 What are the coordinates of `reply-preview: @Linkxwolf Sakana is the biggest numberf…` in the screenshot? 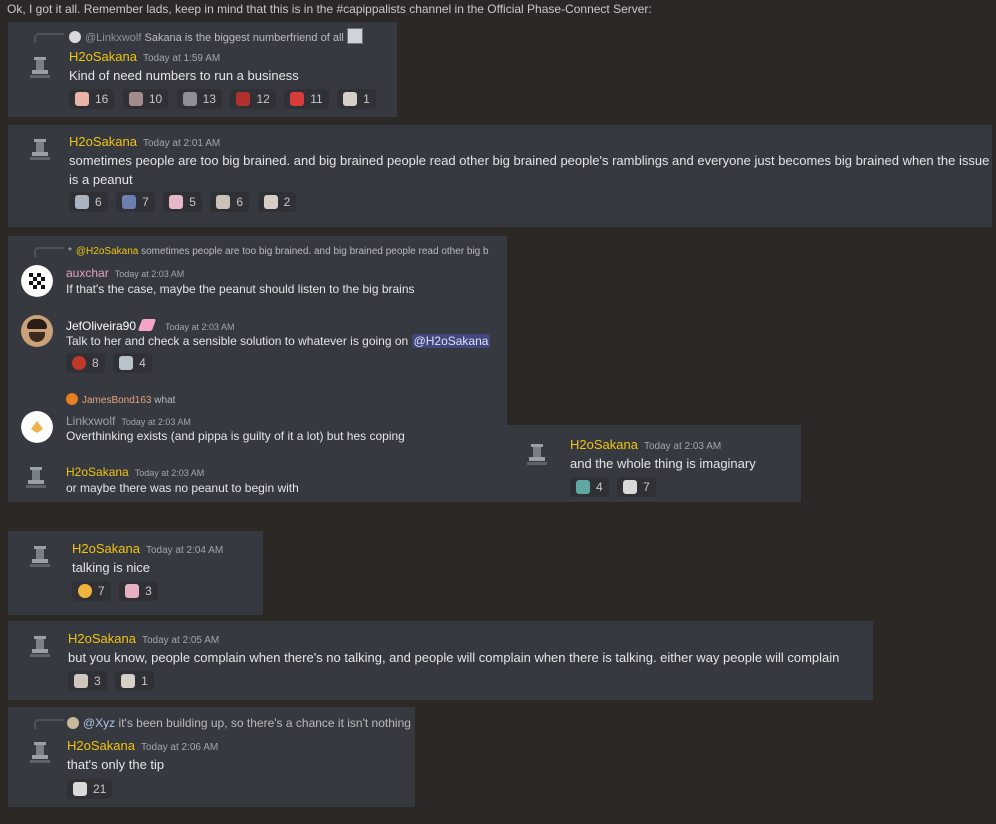 It's located at (216, 36).